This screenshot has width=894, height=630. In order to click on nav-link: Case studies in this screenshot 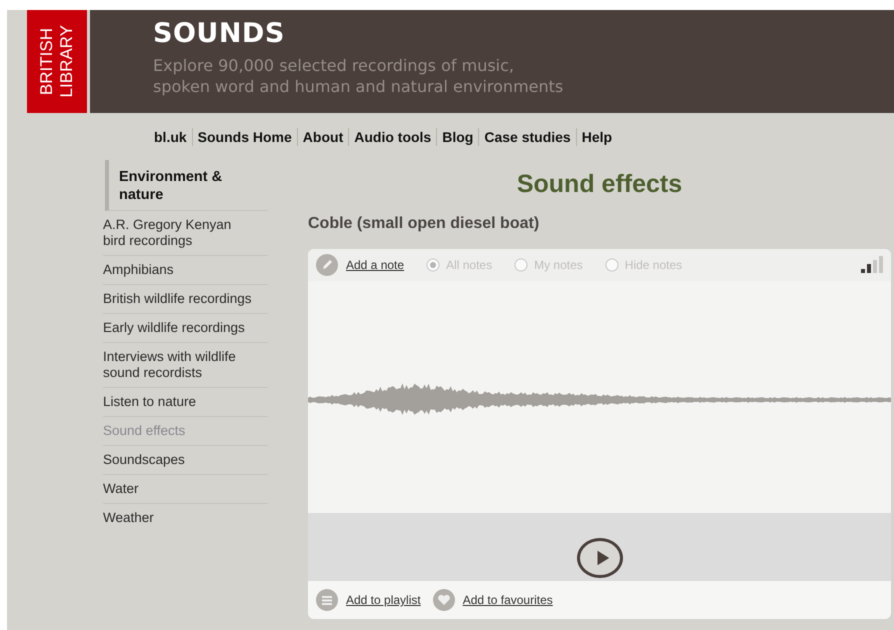, I will do `click(527, 137)`.